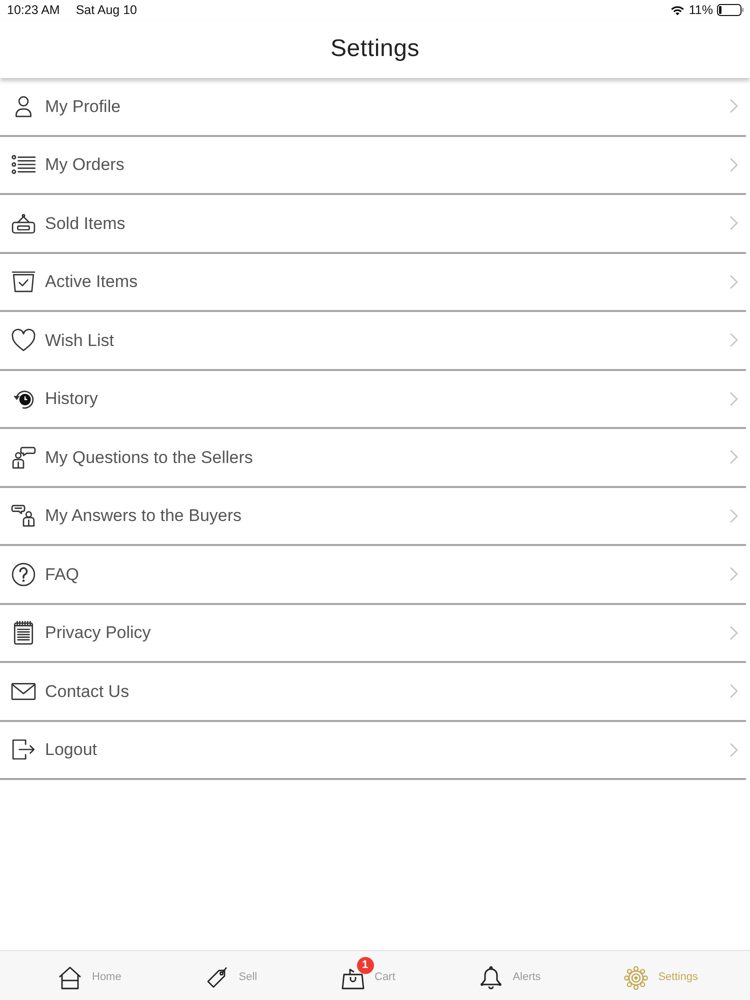 Image resolution: width=750 pixels, height=1000 pixels. What do you see at coordinates (700, 10) in the screenshot?
I see `battery-percent: 11%` at bounding box center [700, 10].